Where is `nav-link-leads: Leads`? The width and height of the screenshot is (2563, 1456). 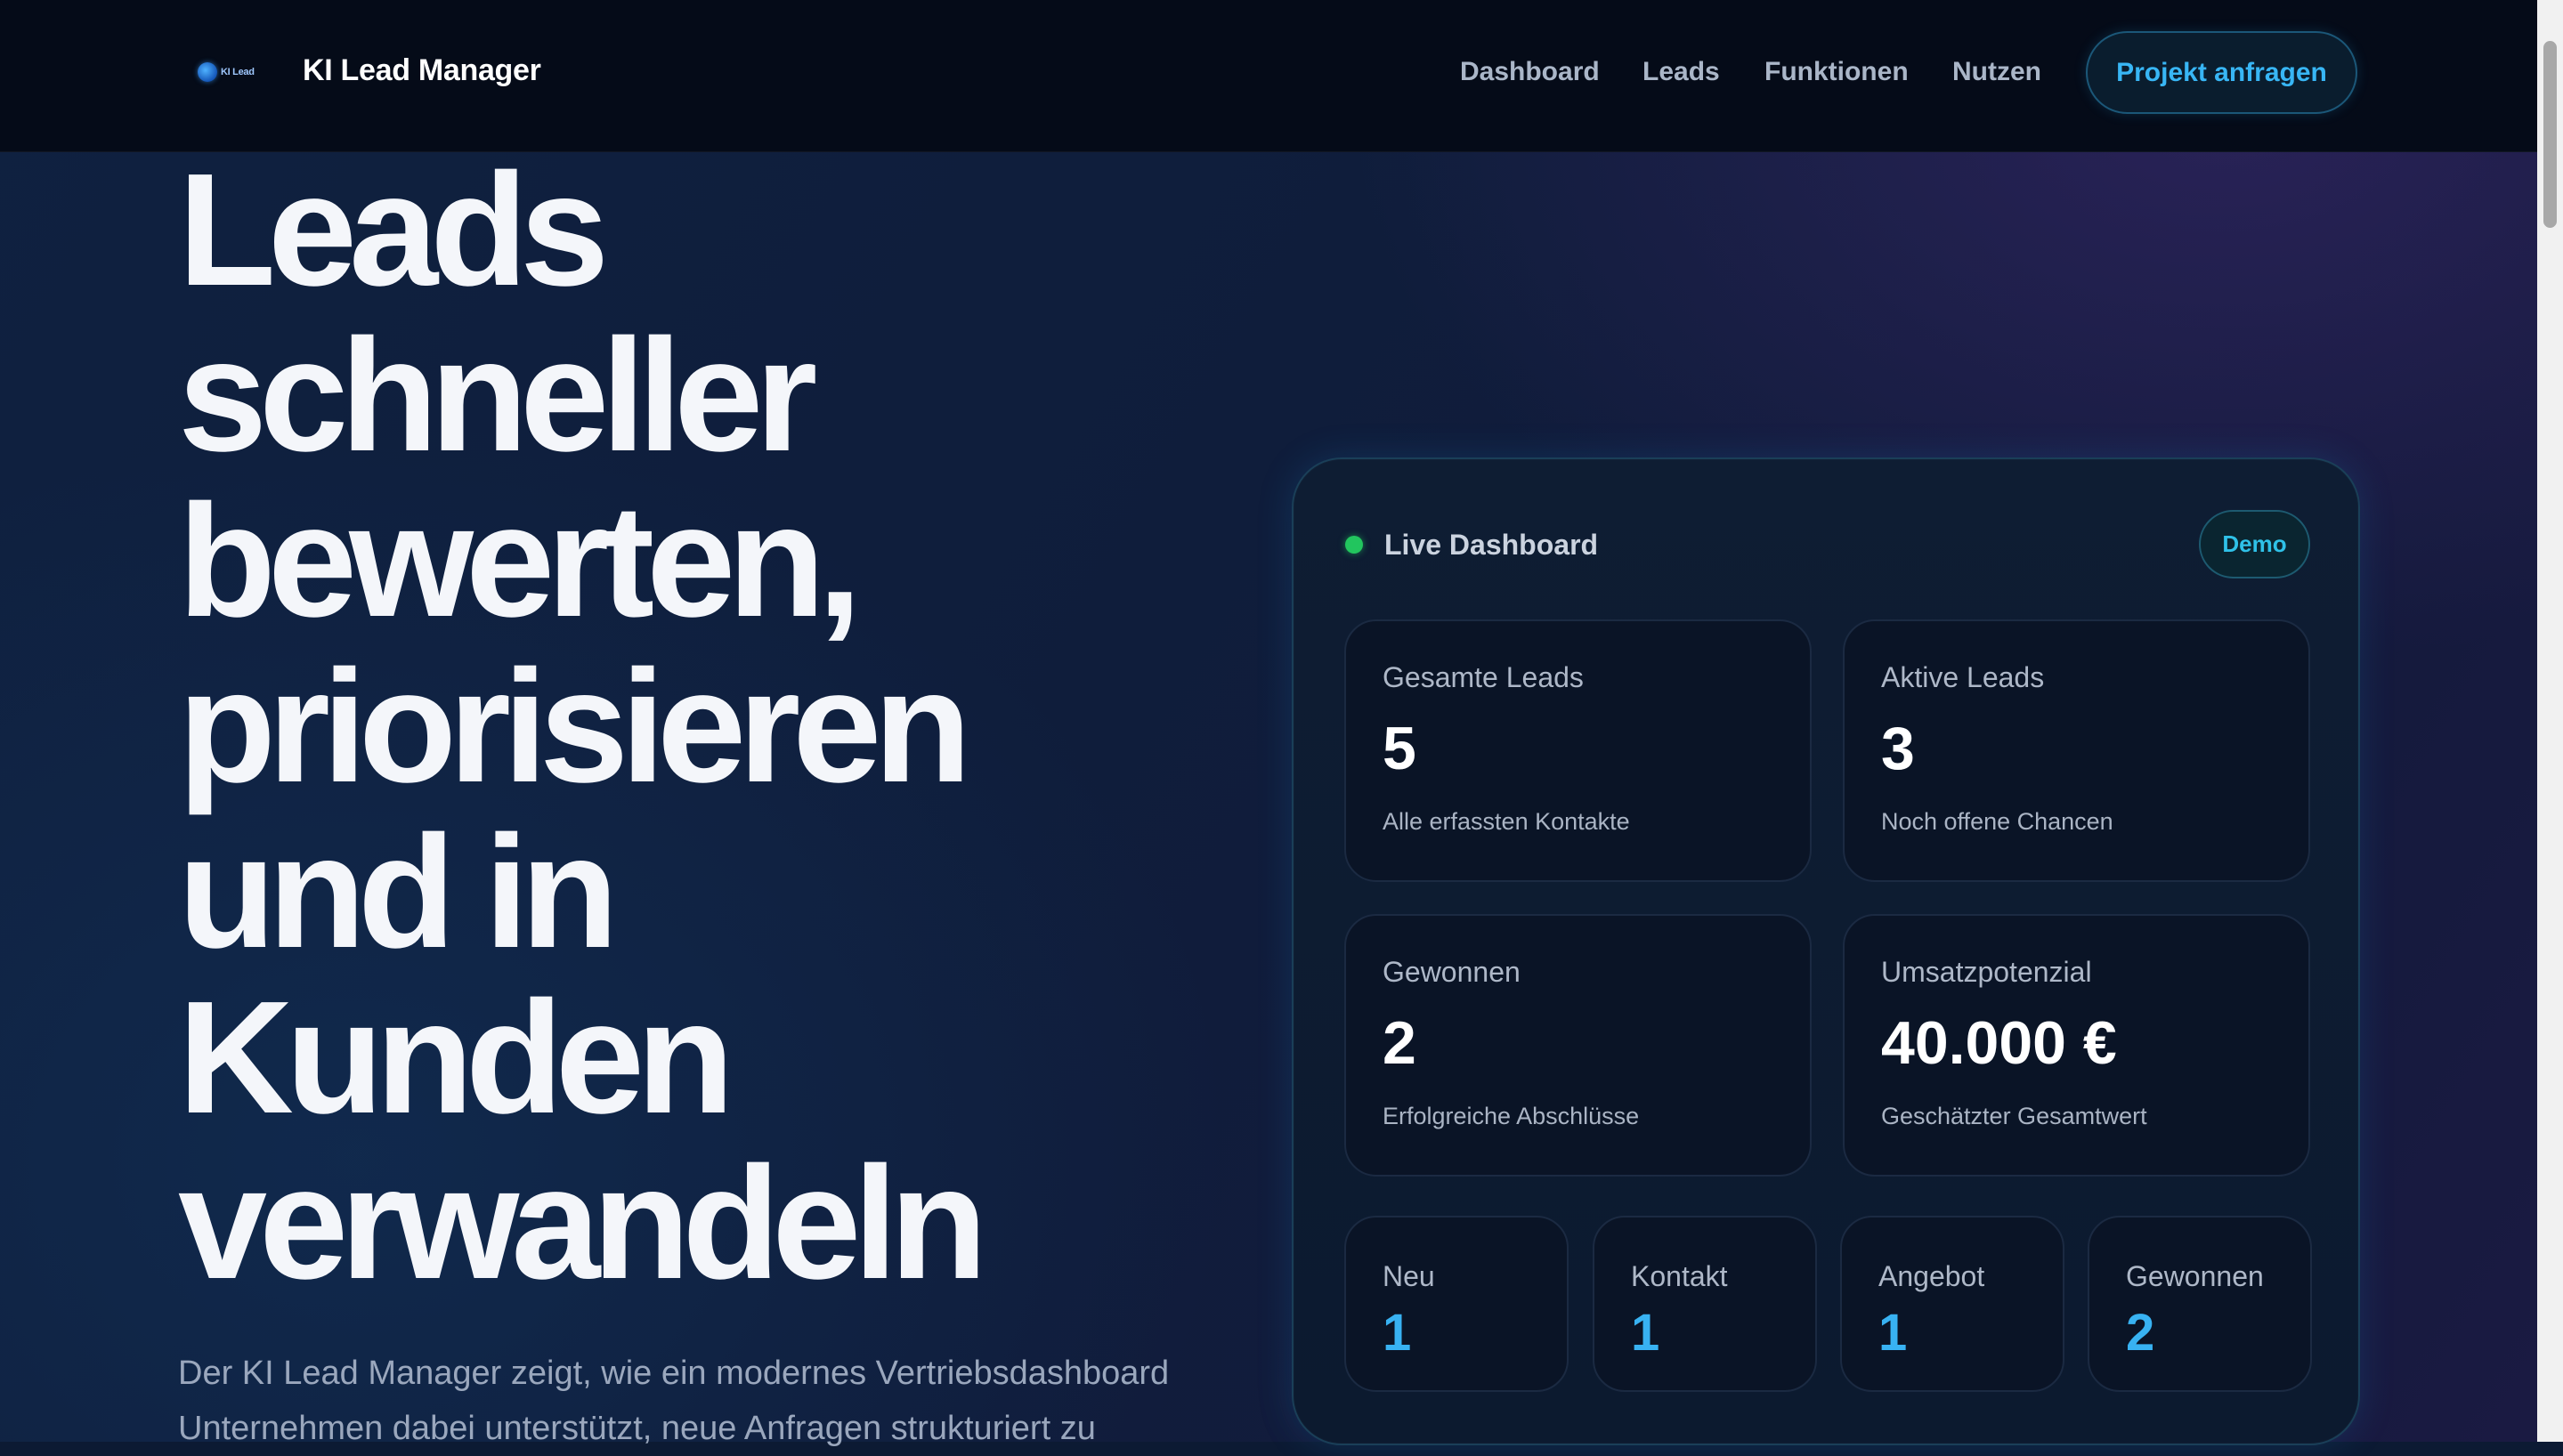 nav-link-leads: Leads is located at coordinates (1681, 72).